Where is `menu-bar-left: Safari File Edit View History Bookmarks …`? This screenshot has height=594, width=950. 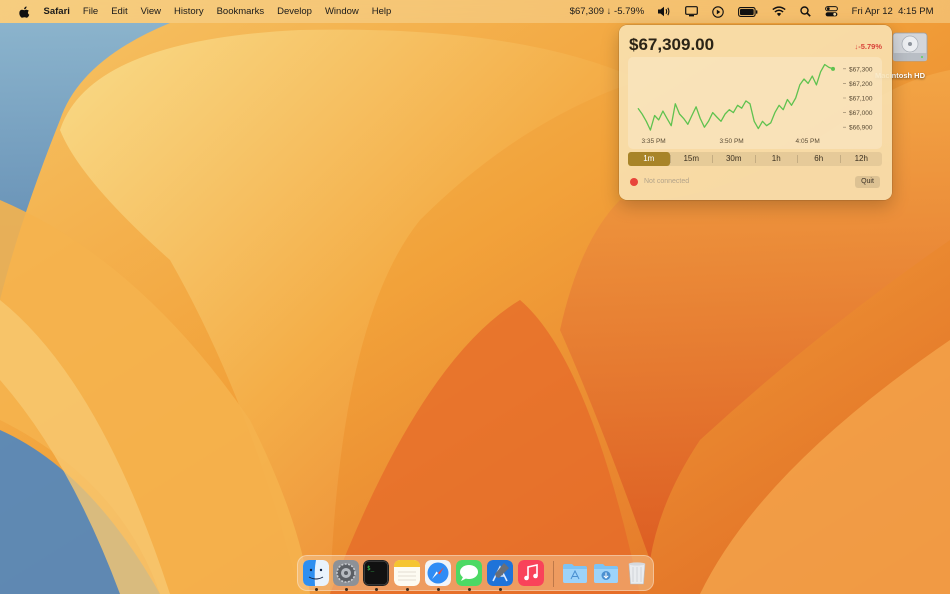 menu-bar-left: Safari File Edit View History Bookmarks … is located at coordinates (199, 11).